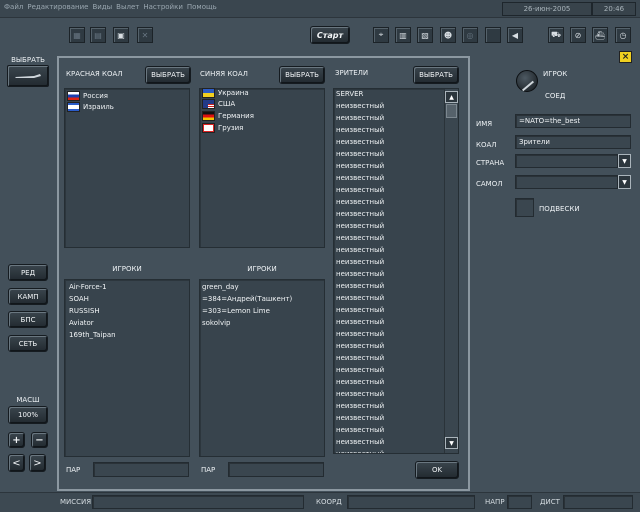 Image resolution: width=640 pixels, height=512 pixels. Describe the element at coordinates (216, 323) in the screenshot. I see `list-item: sokolvip` at that location.